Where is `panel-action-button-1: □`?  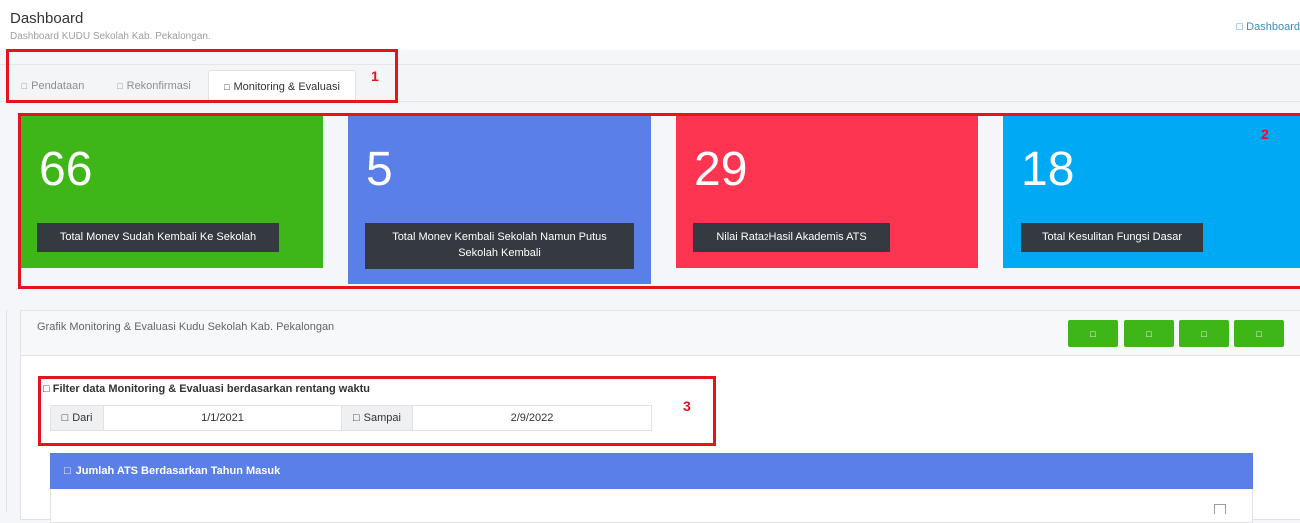 panel-action-button-1: □ is located at coordinates (1093, 333).